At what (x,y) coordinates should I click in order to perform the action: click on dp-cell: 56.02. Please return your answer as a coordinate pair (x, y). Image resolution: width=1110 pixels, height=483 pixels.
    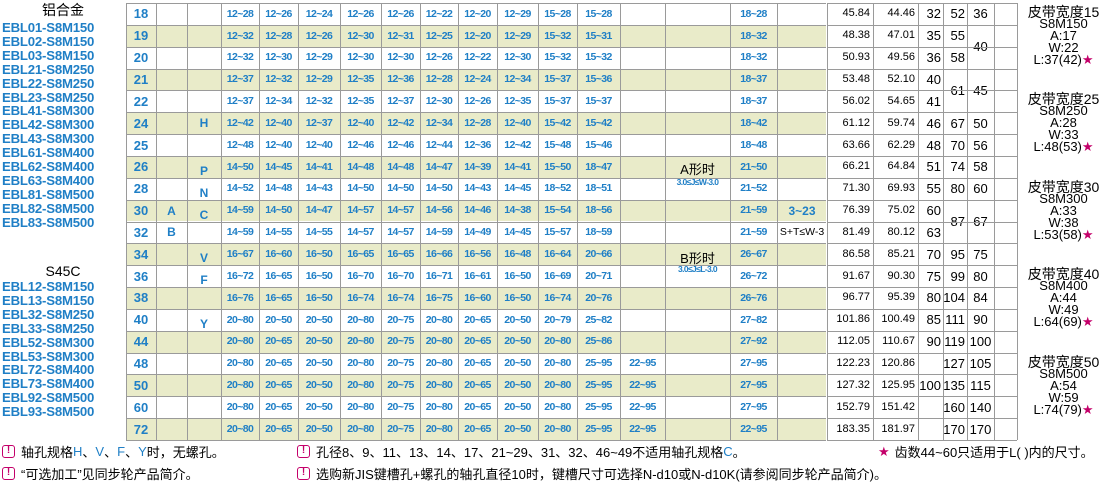
    Looking at the image, I should click on (856, 100).